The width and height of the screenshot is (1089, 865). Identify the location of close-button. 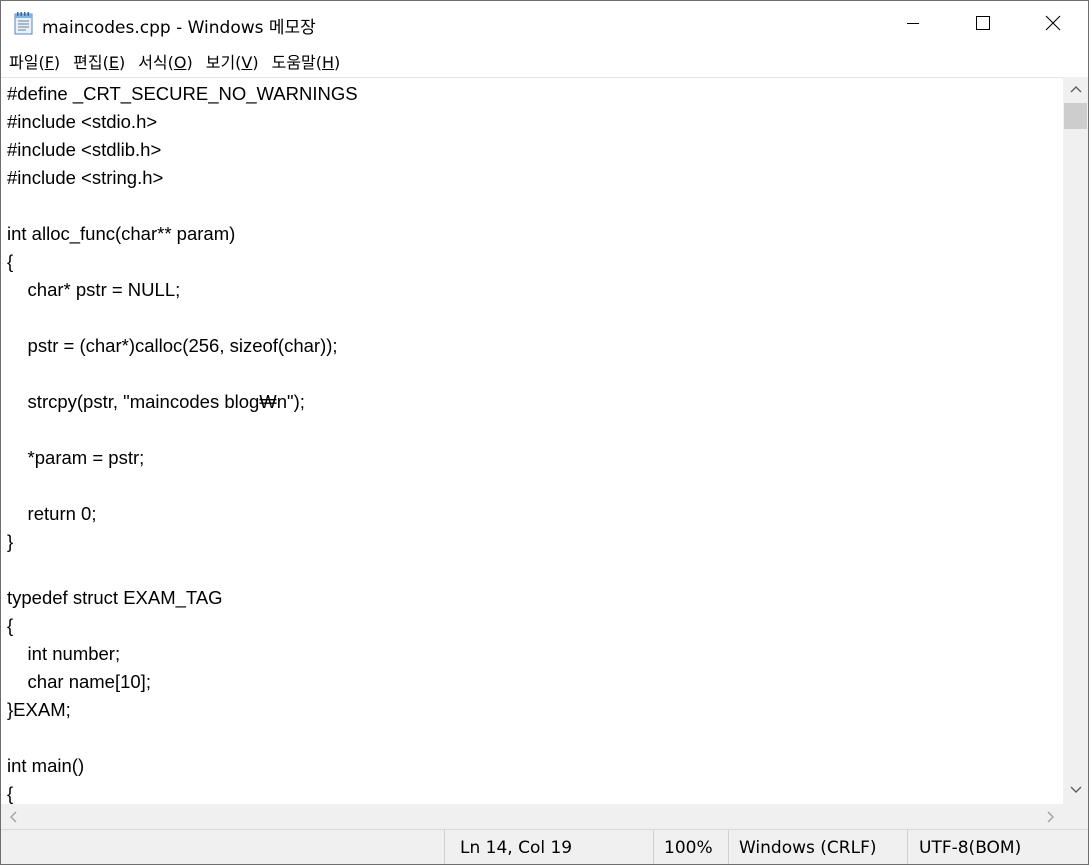
(1053, 23).